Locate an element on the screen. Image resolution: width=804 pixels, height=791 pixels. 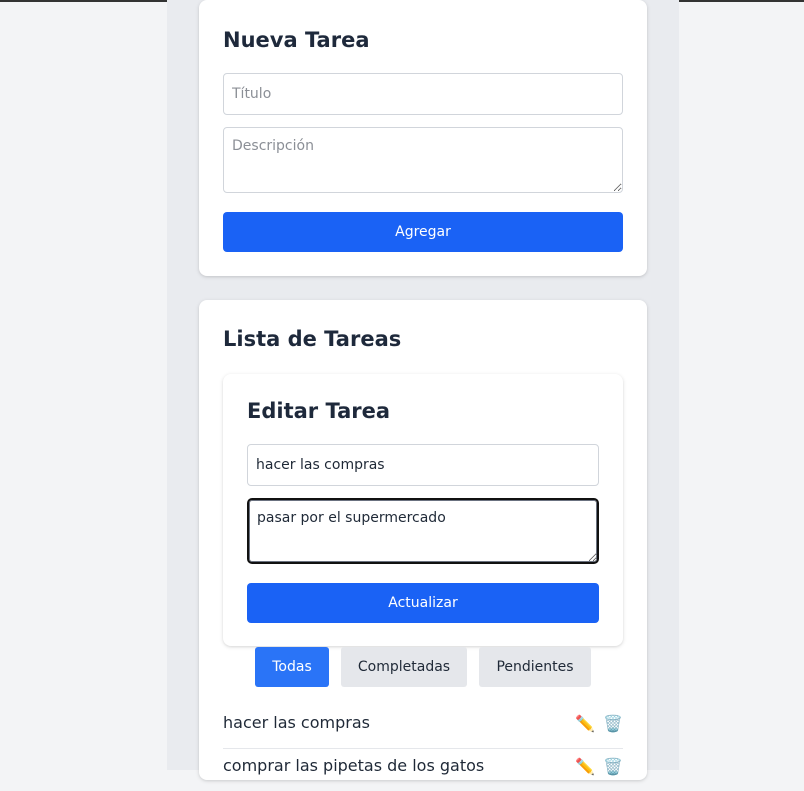
description-input is located at coordinates (423, 160).